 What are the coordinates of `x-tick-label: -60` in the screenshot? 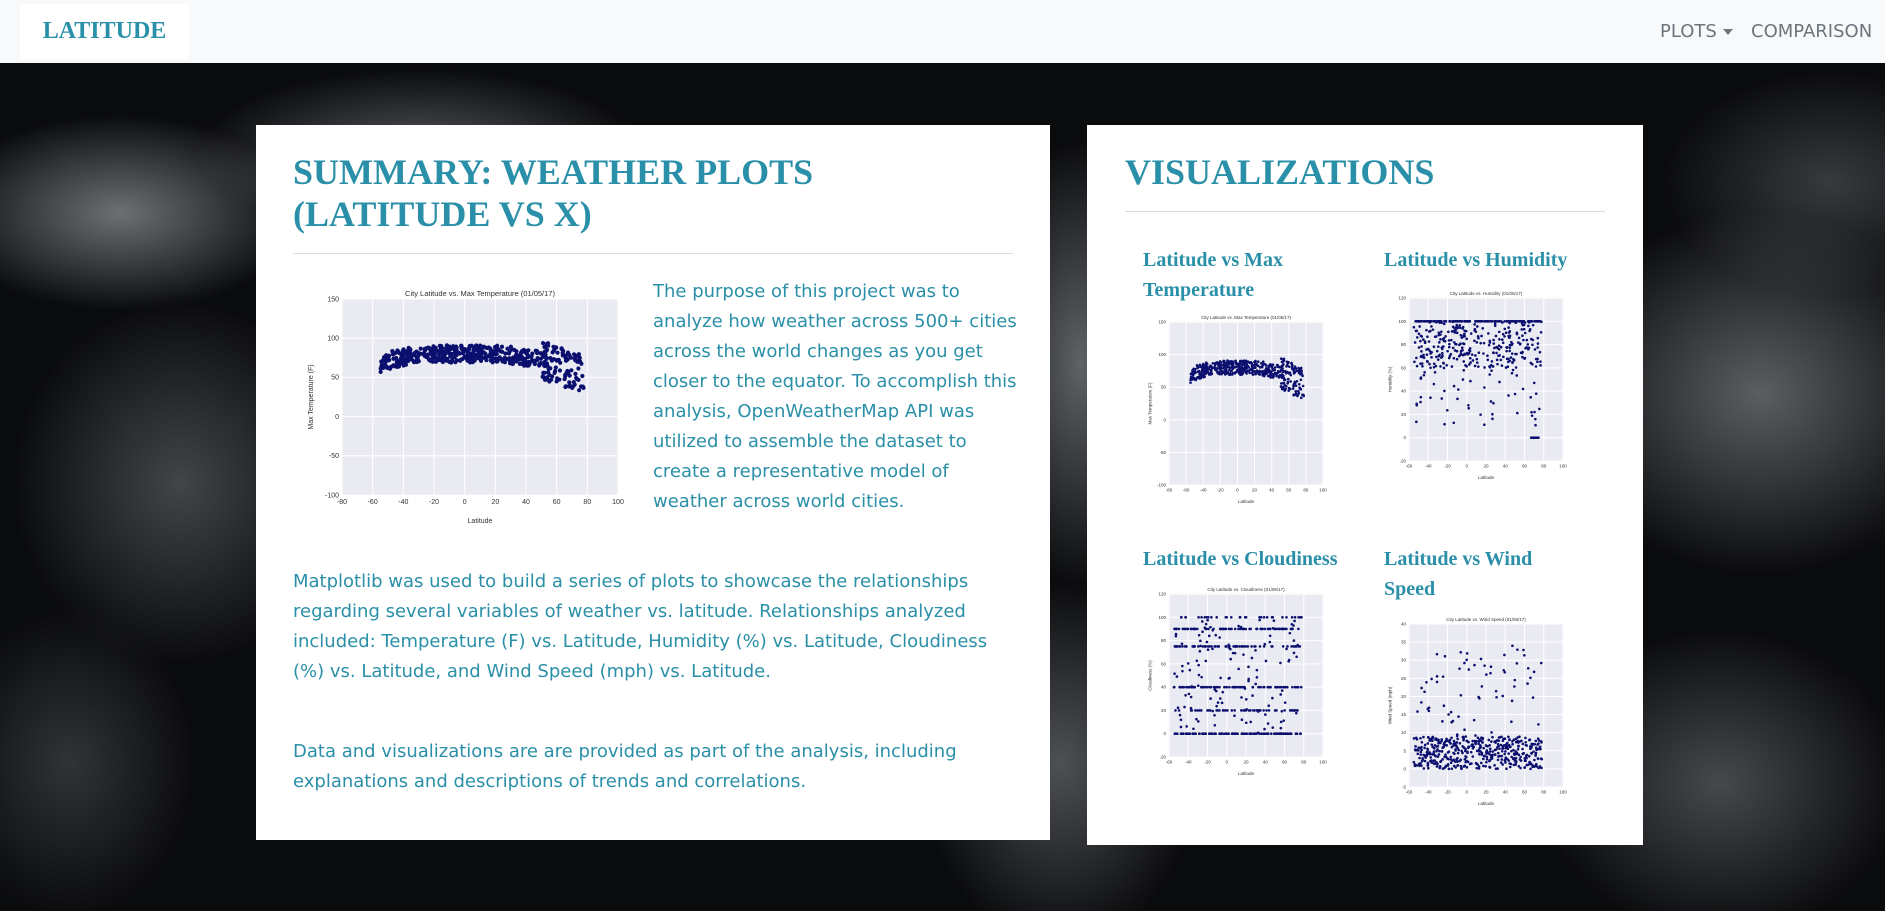 It's located at (1409, 466).